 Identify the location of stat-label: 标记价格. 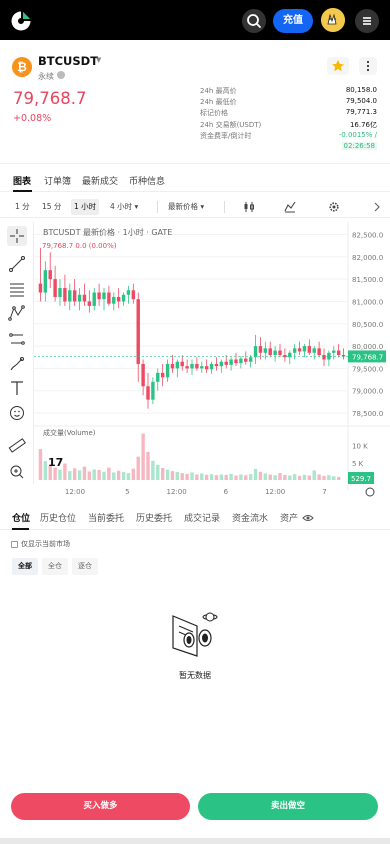
(214, 113).